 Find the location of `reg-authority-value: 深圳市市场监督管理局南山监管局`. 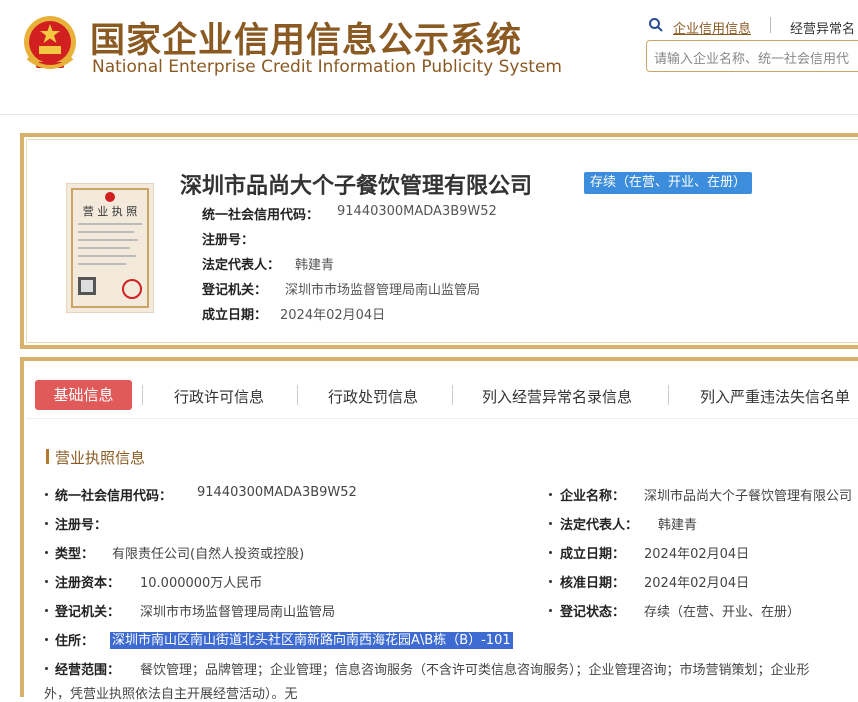

reg-authority-value: 深圳市市场监督管理局南山监管局 is located at coordinates (383, 290).